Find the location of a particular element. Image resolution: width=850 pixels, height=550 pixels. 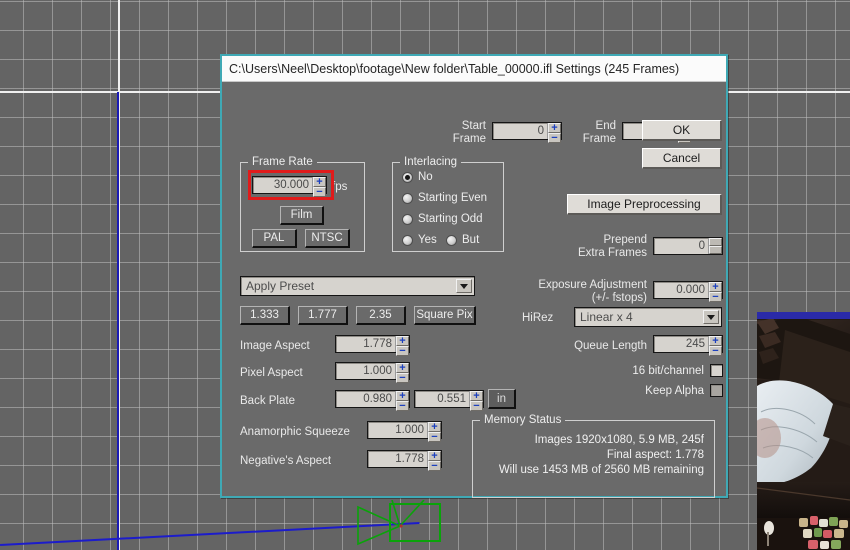

image-aspect-label: Image Aspect is located at coordinates (275, 346).